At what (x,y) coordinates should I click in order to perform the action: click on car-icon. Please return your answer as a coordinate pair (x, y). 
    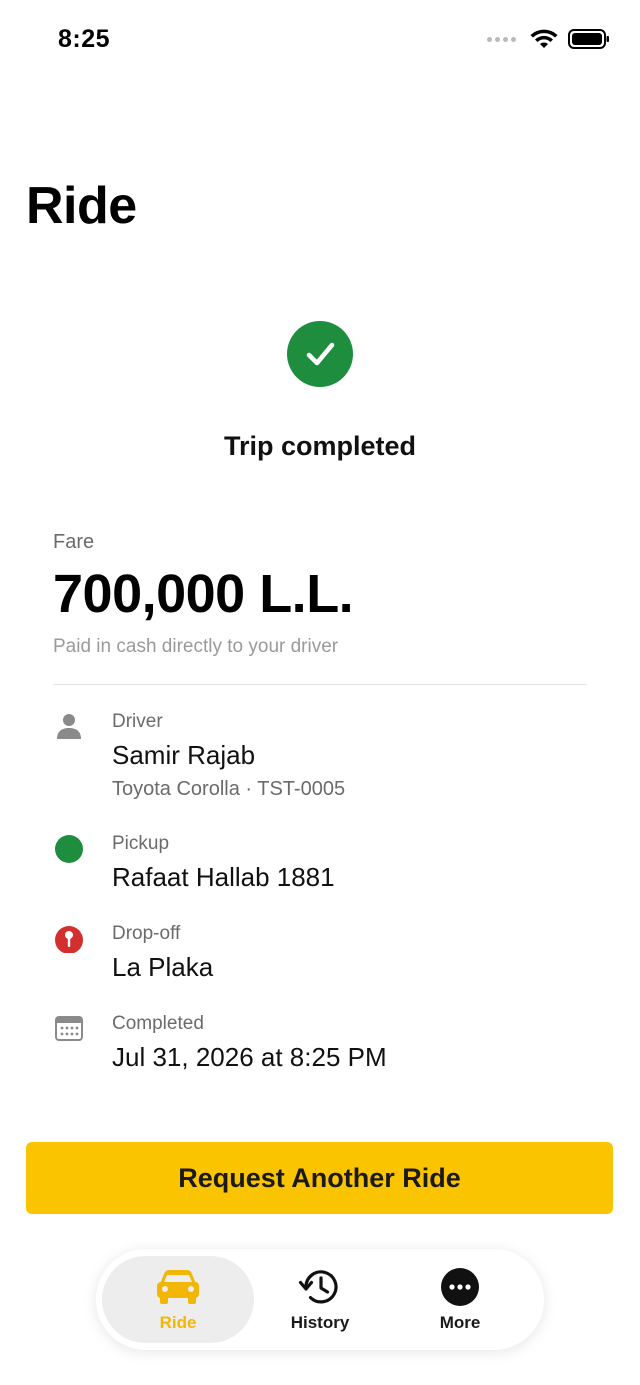
    Looking at the image, I should click on (178, 1287).